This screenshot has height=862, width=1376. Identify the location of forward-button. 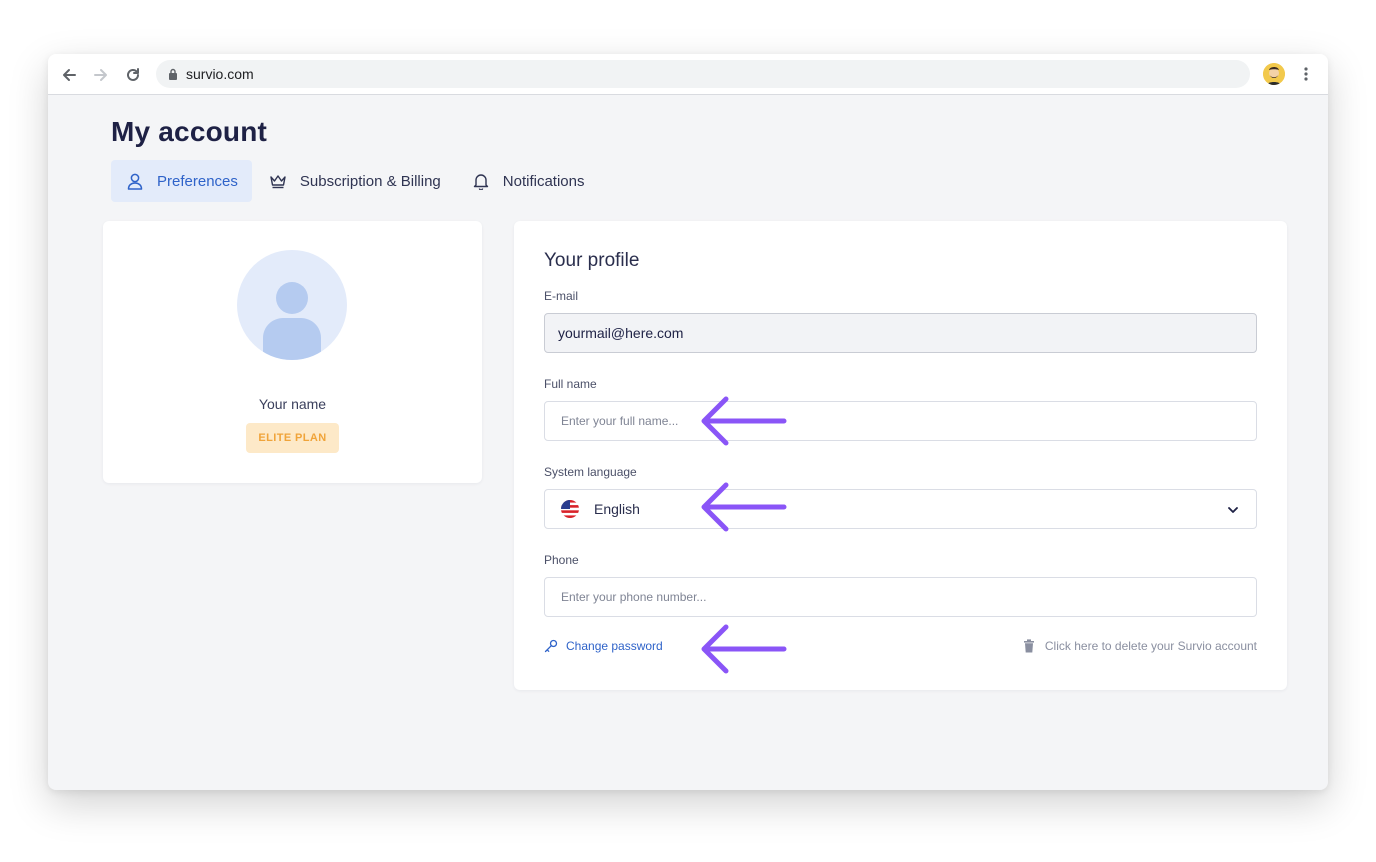
(101, 75).